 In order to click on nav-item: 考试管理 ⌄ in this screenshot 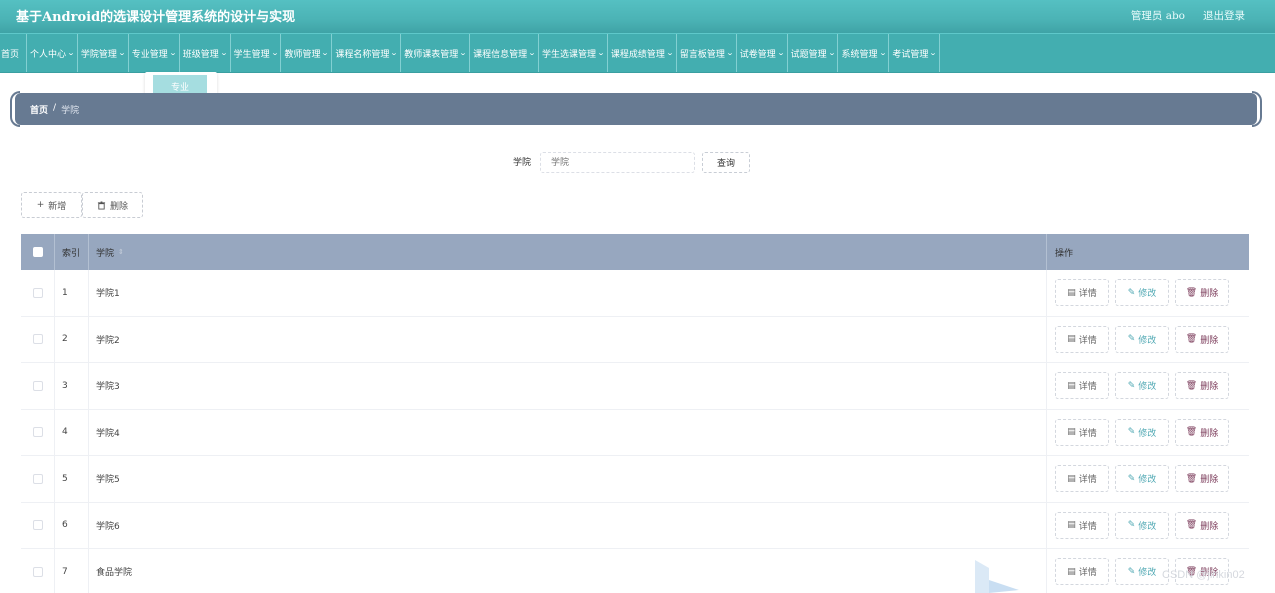, I will do `click(915, 53)`.